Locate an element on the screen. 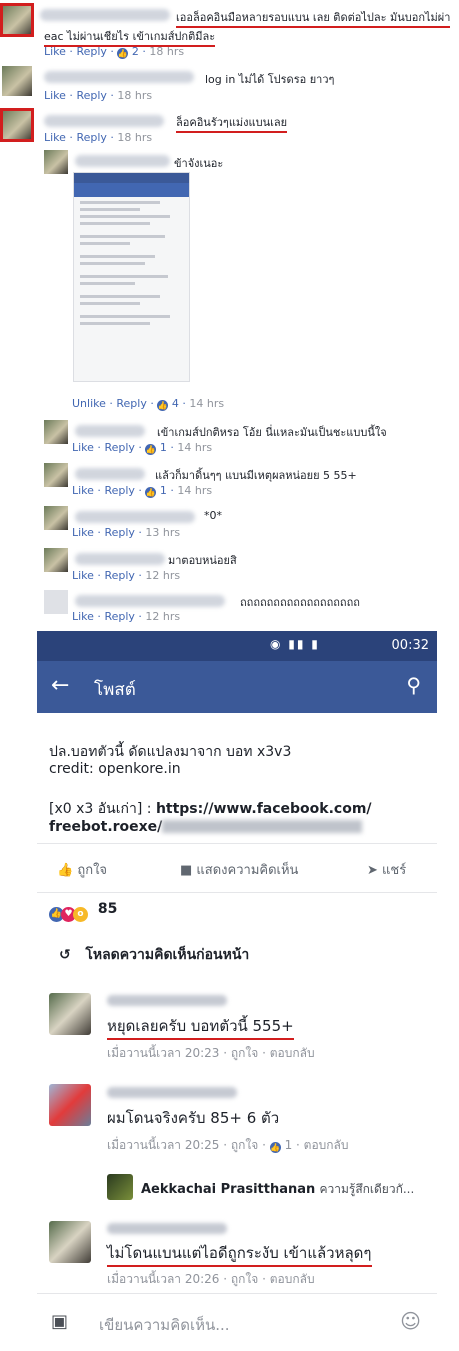 This screenshot has width=459, height=1351. search-icon: ⚲ is located at coordinates (413, 685).